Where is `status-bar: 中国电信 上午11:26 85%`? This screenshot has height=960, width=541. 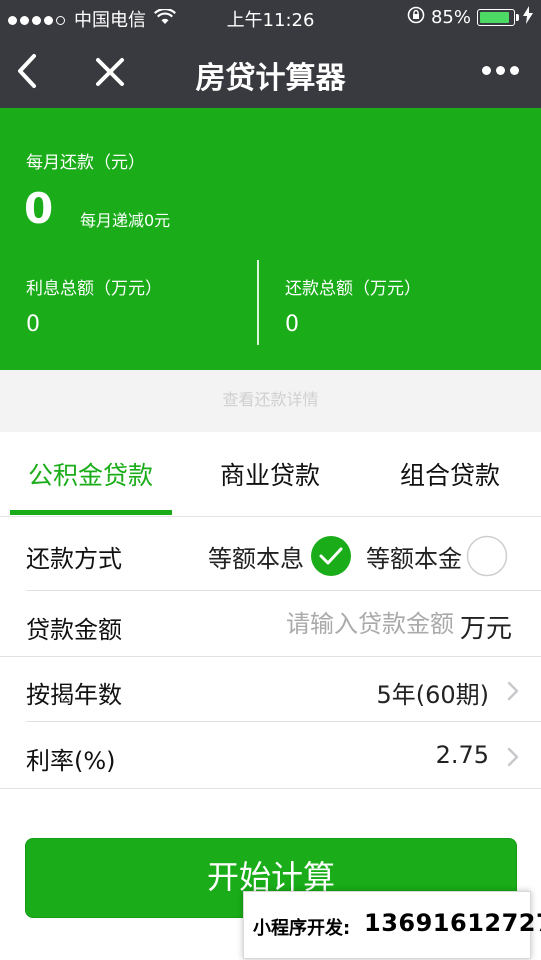 status-bar: 中国电信 上午11:26 85% is located at coordinates (270, 18).